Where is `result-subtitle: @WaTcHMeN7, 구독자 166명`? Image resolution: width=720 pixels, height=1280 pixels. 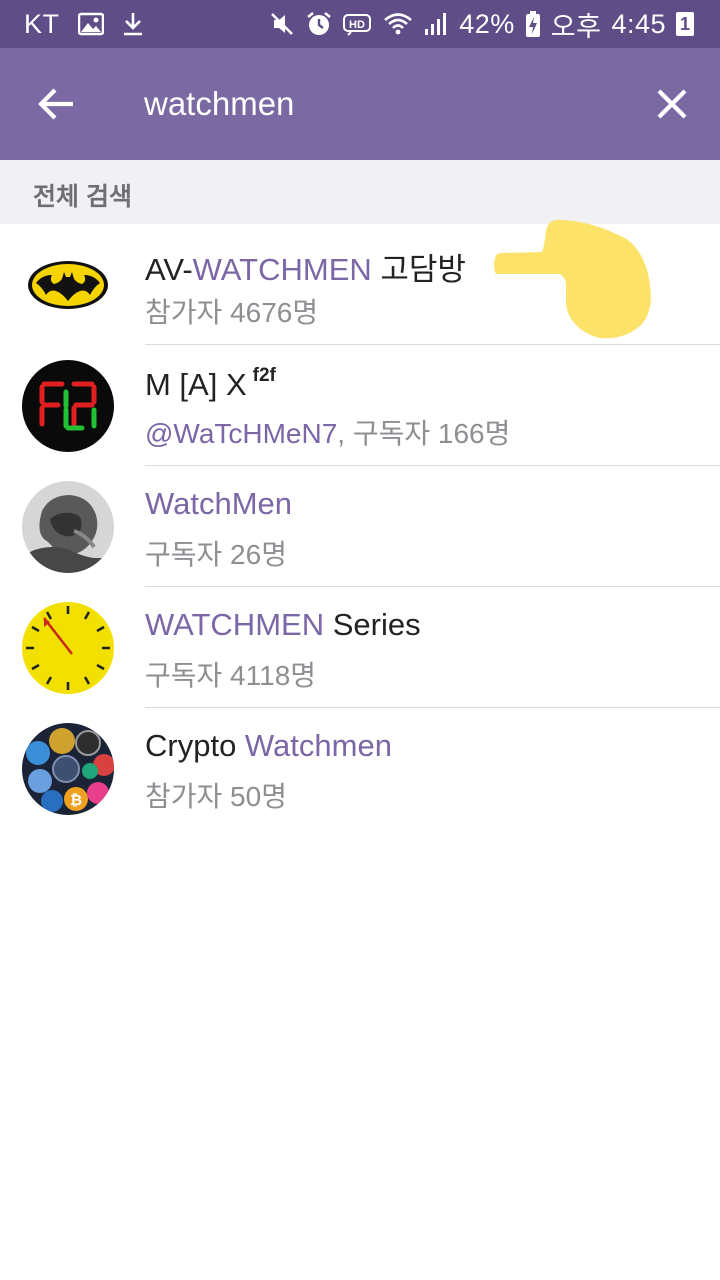 result-subtitle: @WaTcHMeN7, 구독자 166명 is located at coordinates (327, 432).